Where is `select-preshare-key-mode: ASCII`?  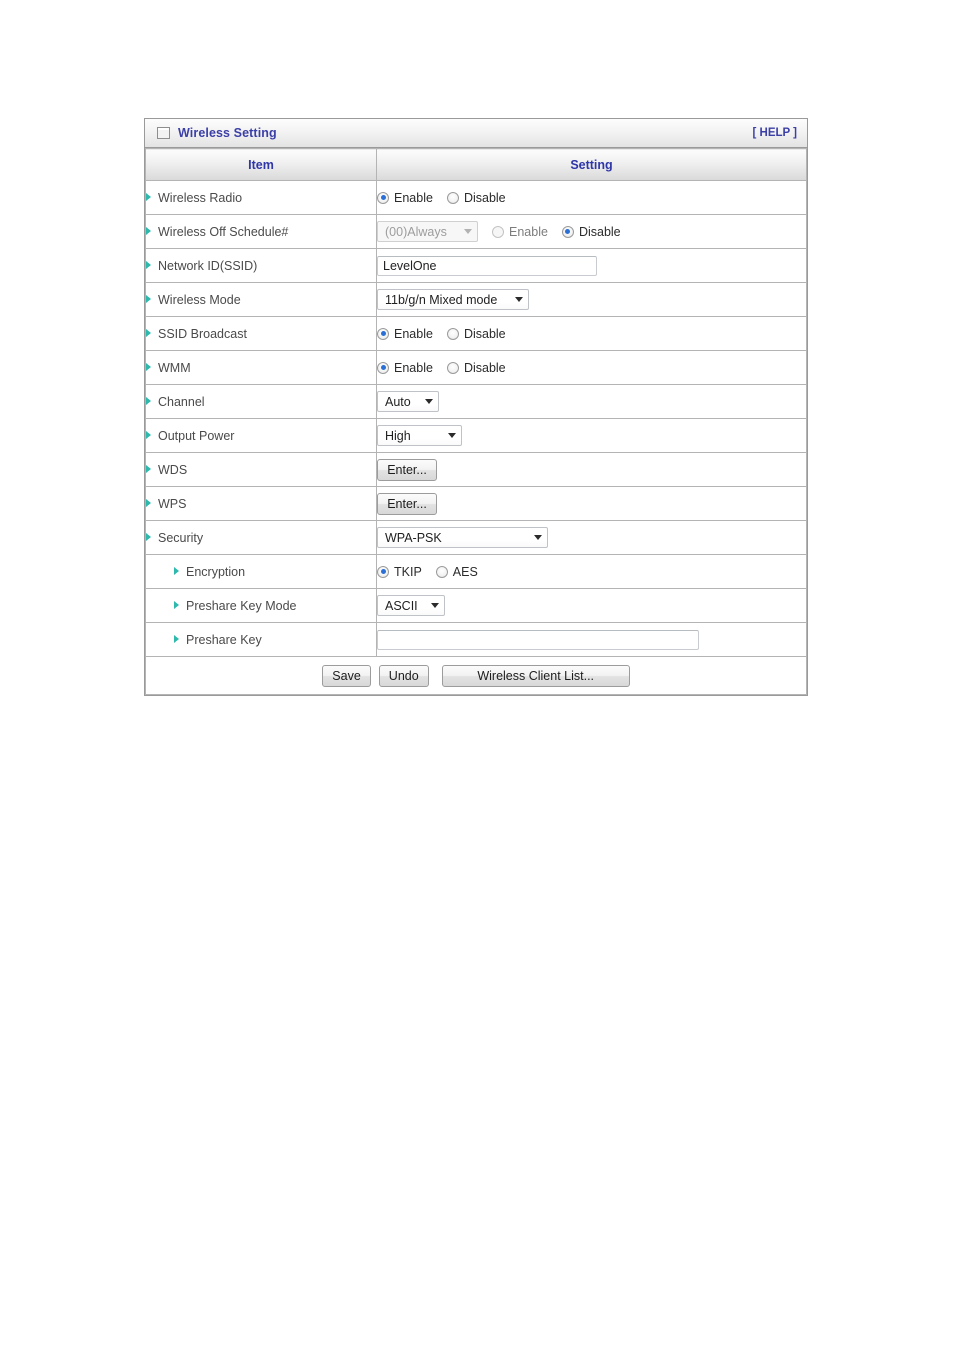
select-preshare-key-mode: ASCII is located at coordinates (411, 605).